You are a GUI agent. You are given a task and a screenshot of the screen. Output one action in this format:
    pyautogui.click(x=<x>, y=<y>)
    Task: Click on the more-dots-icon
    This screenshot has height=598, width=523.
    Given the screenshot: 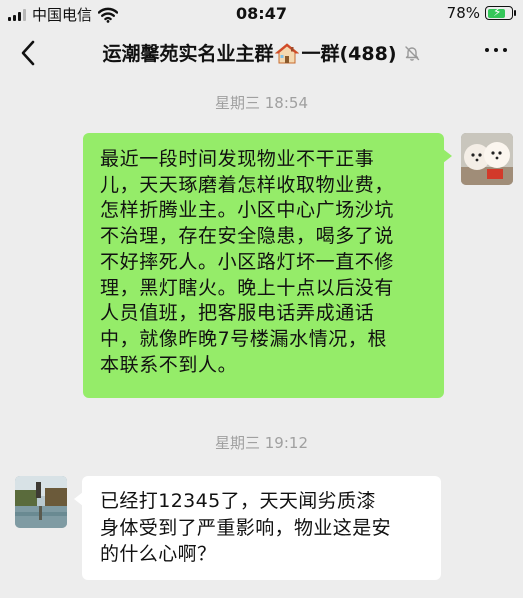 What is the action you would take?
    pyautogui.click(x=496, y=50)
    